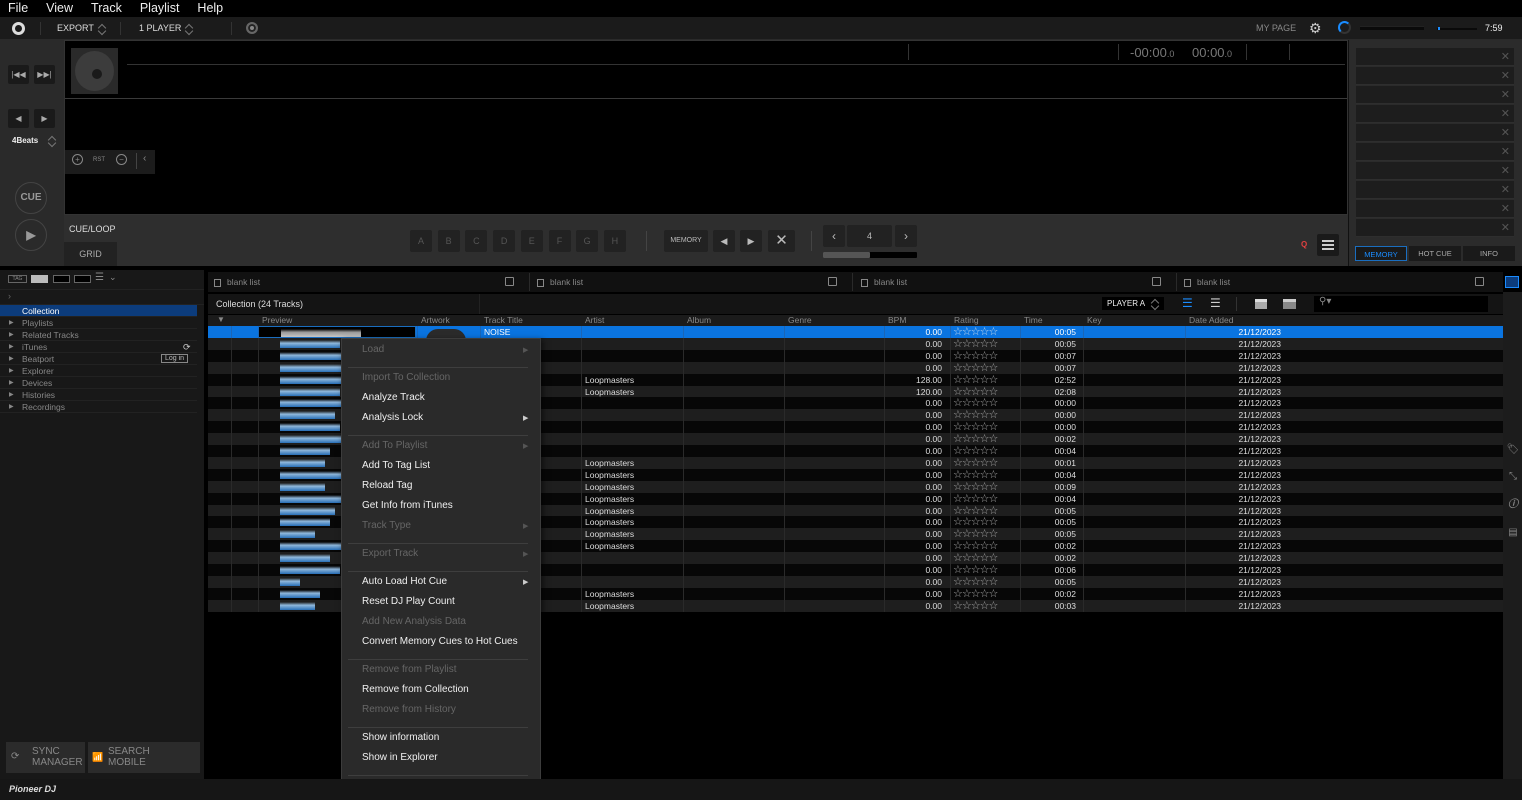 This screenshot has width=1522, height=800. What do you see at coordinates (187, 347) in the screenshot?
I see `refresh-icon: ⟳` at bounding box center [187, 347].